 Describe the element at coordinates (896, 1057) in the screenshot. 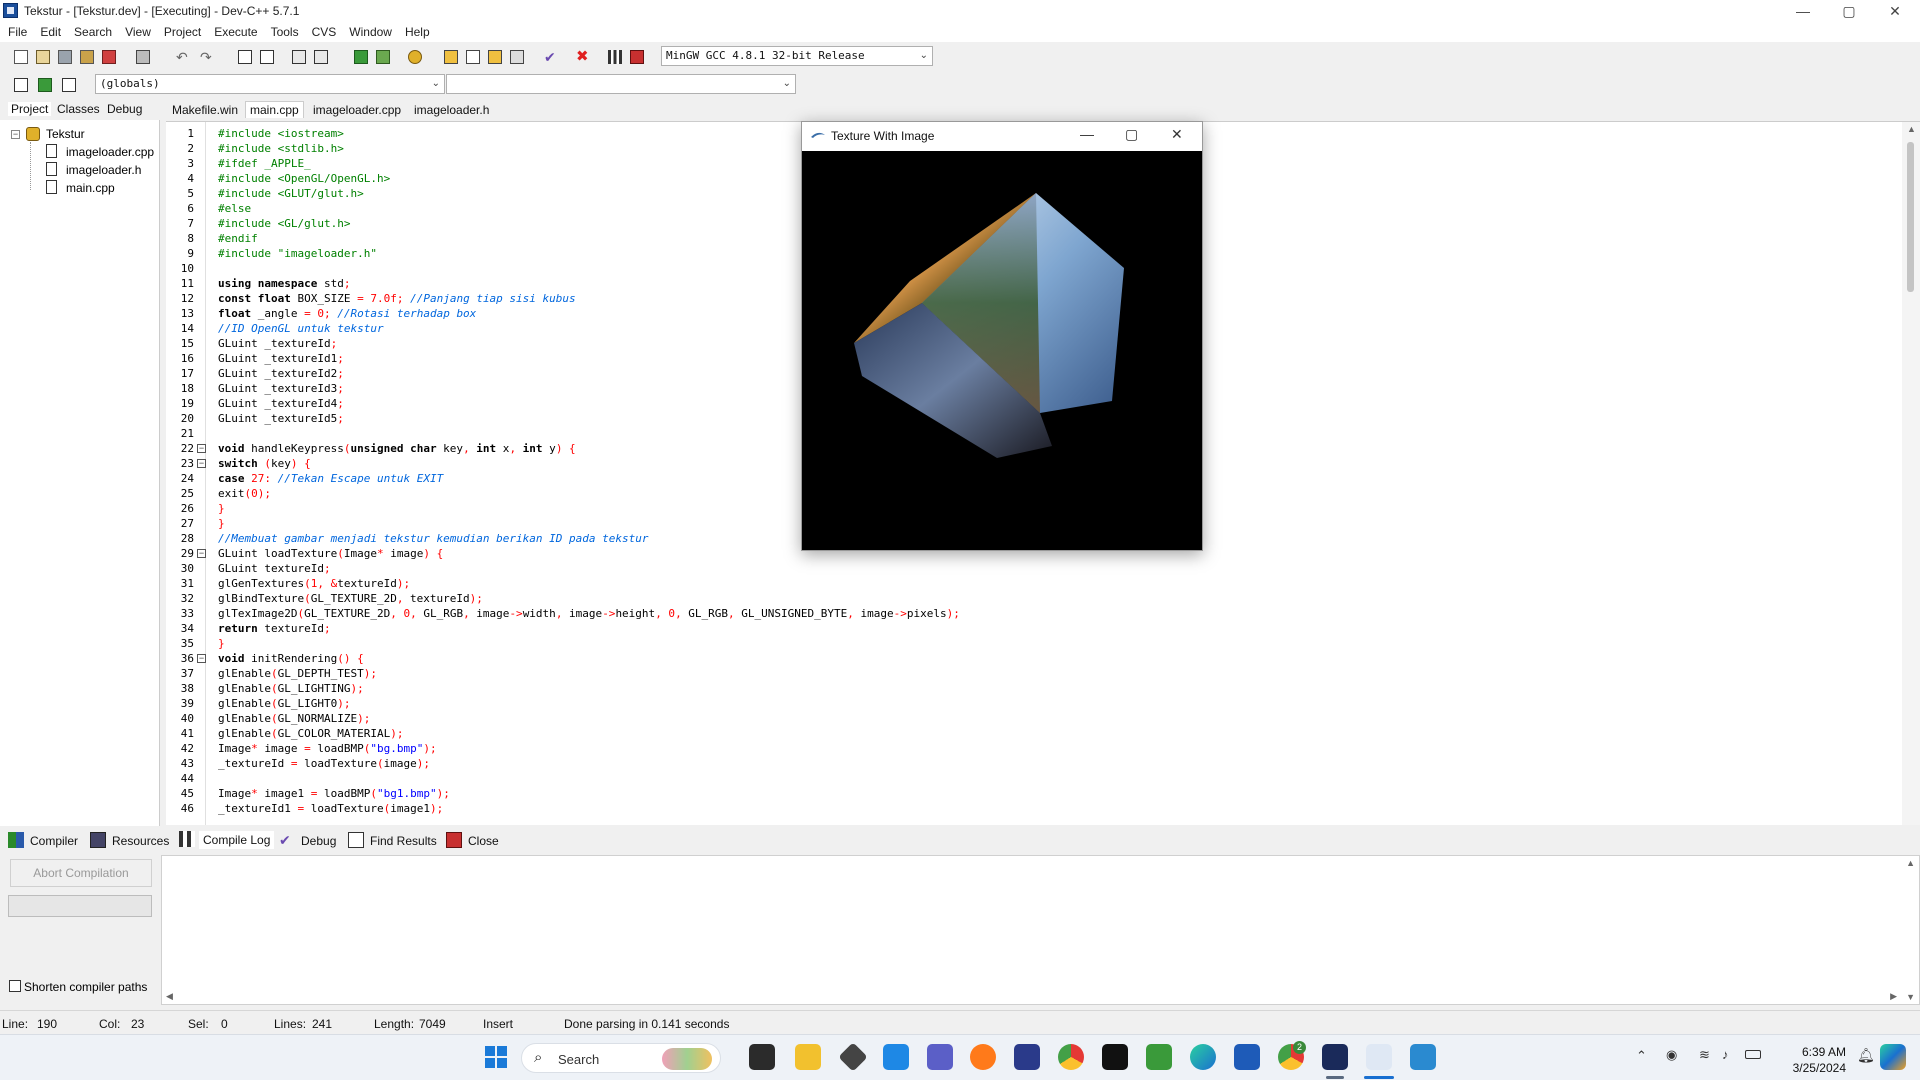

I see `vscode-icon` at that location.